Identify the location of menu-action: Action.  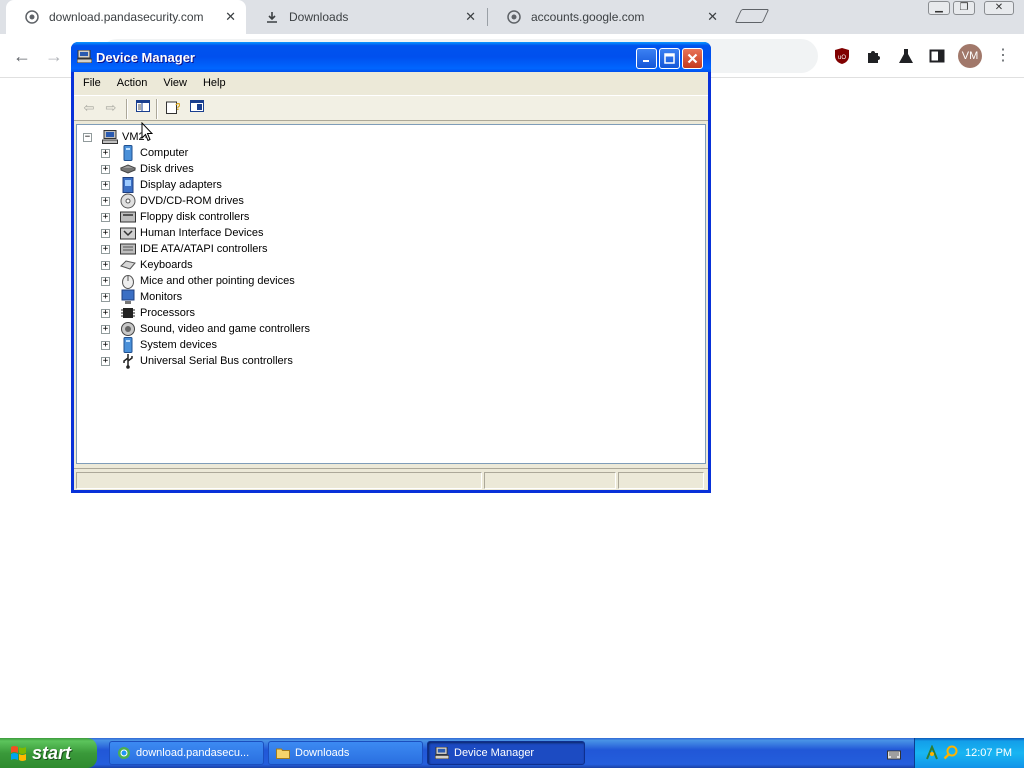
(132, 83).